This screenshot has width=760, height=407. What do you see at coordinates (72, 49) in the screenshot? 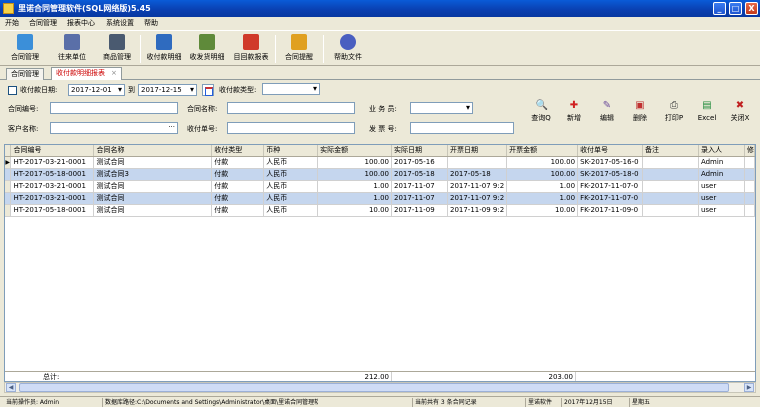
I see `toolbar-partner-button: 往来单位` at bounding box center [72, 49].